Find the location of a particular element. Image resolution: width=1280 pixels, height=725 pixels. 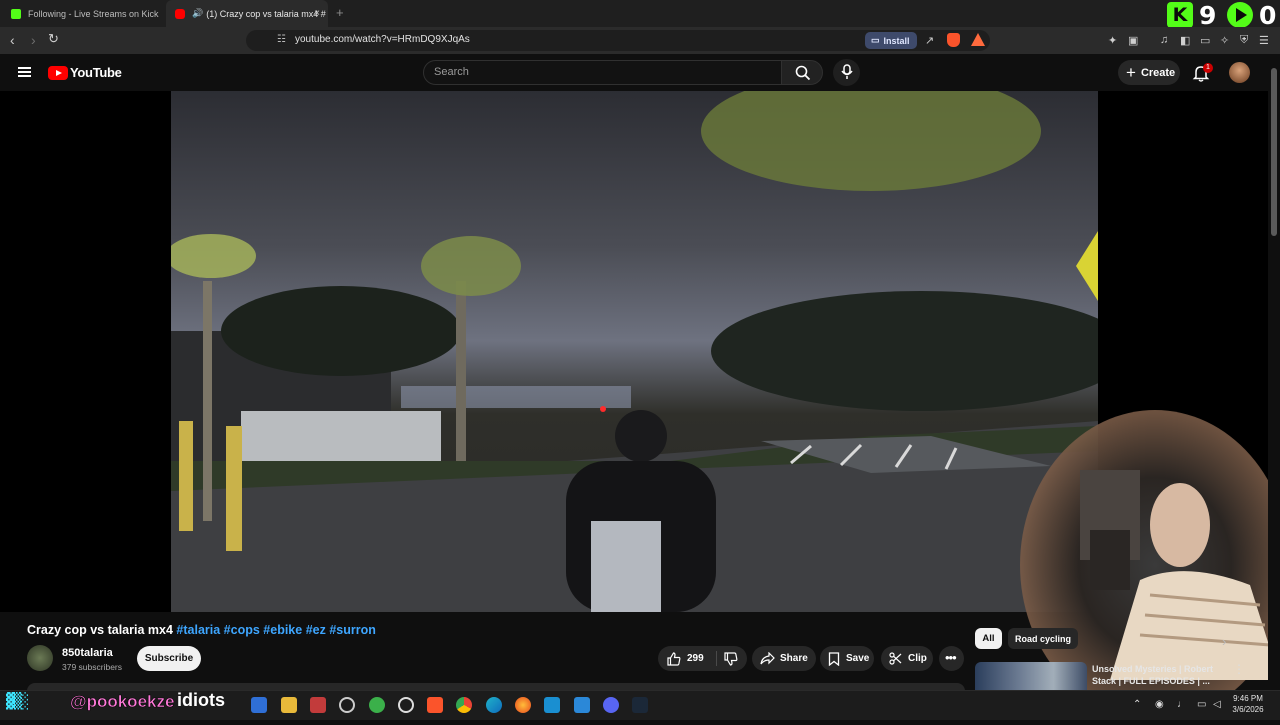

sidebar-icon: ◧ is located at coordinates (1185, 40).